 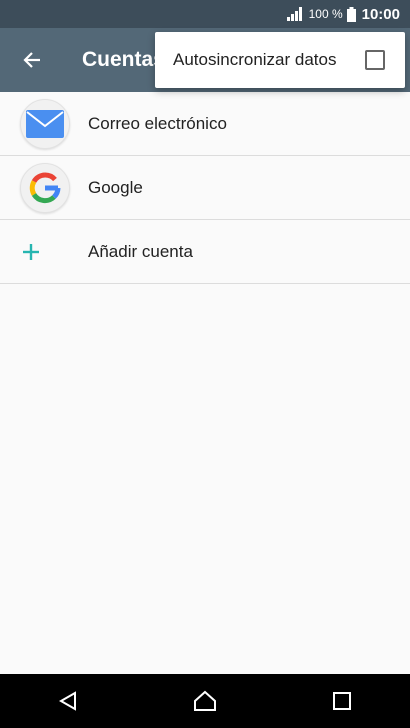 I want to click on home-icon, so click(x=204, y=700).